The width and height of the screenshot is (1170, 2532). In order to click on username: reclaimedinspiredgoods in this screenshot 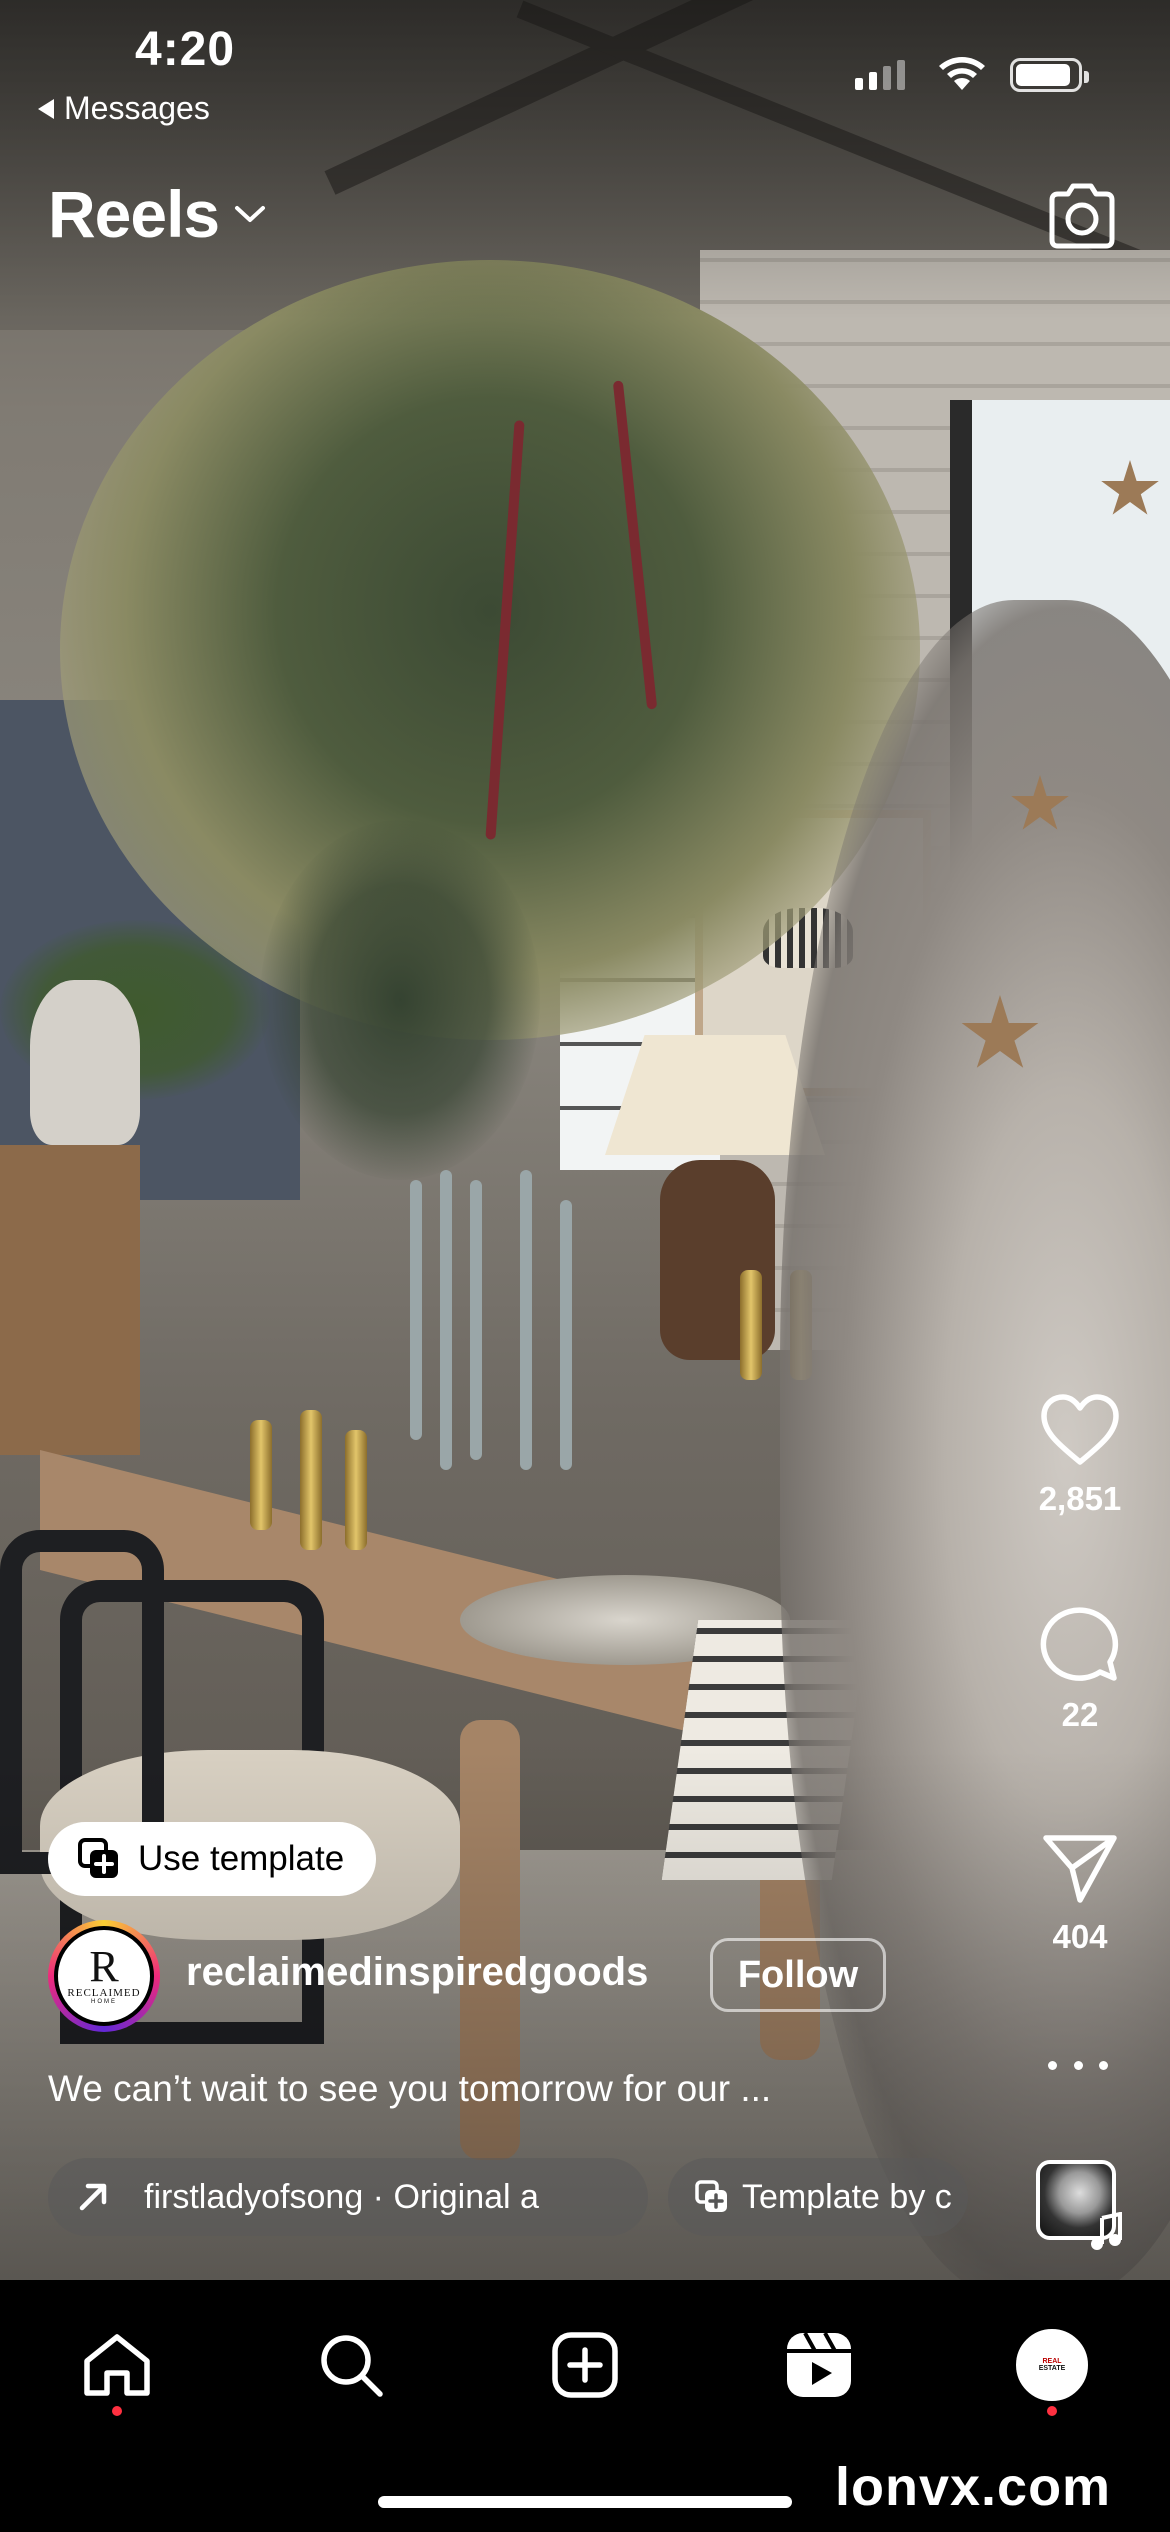, I will do `click(417, 1972)`.